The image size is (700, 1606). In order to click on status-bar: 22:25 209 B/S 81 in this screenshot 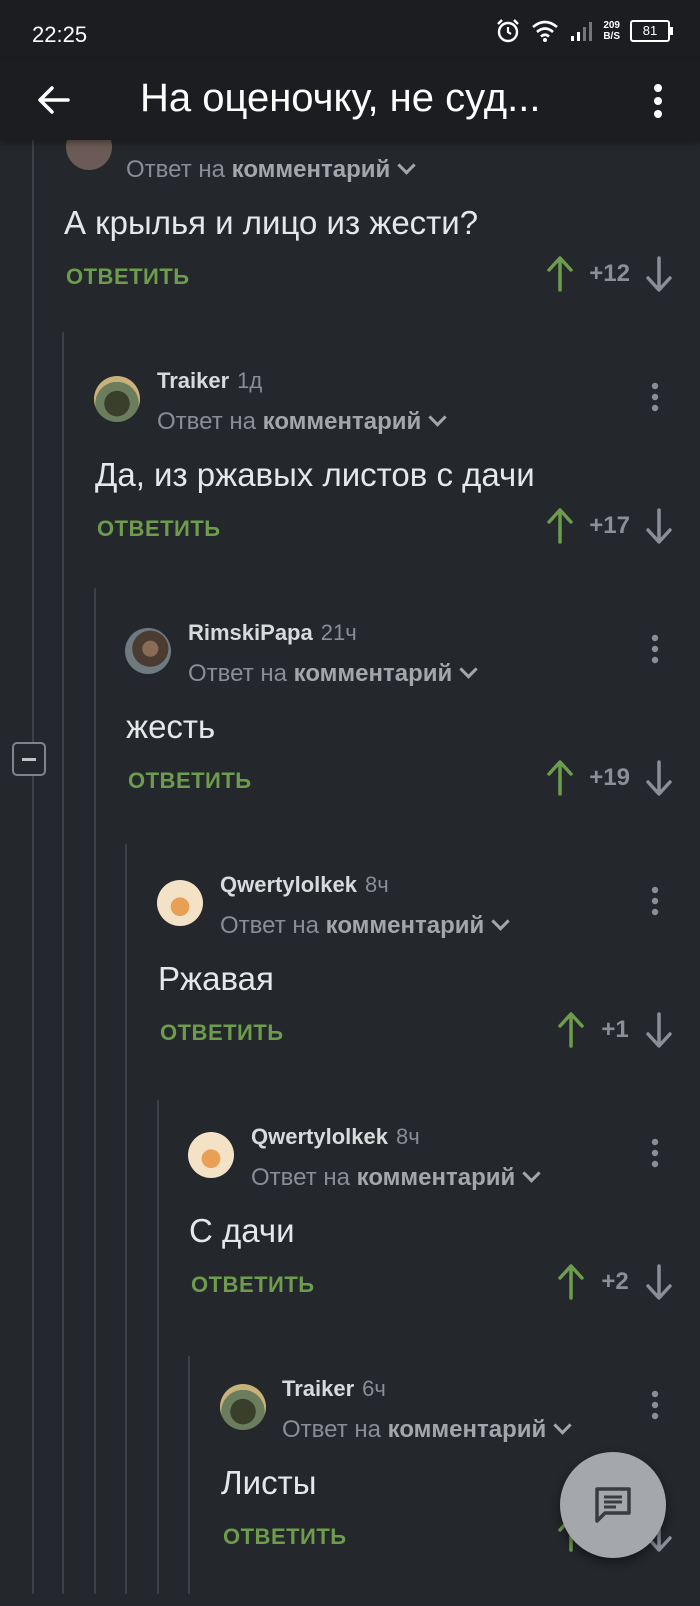, I will do `click(350, 30)`.